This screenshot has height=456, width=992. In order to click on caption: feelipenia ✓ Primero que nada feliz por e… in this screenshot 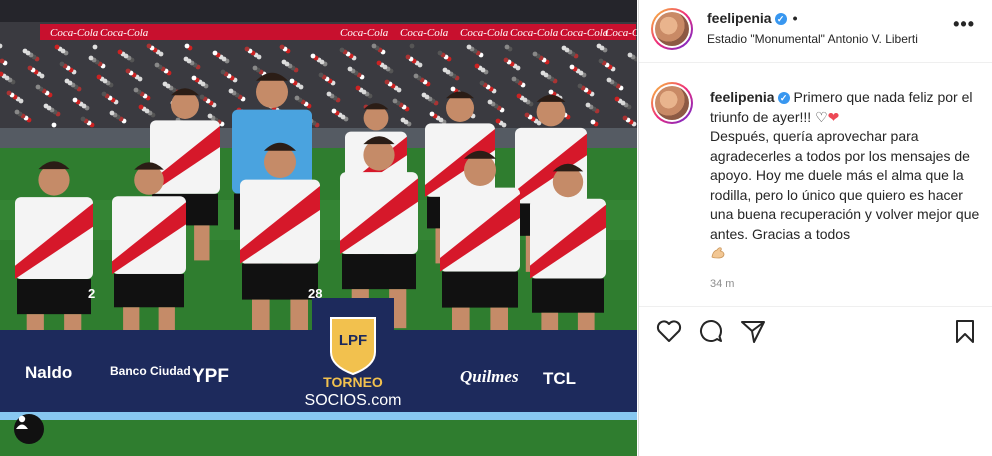, I will do `click(846, 177)`.